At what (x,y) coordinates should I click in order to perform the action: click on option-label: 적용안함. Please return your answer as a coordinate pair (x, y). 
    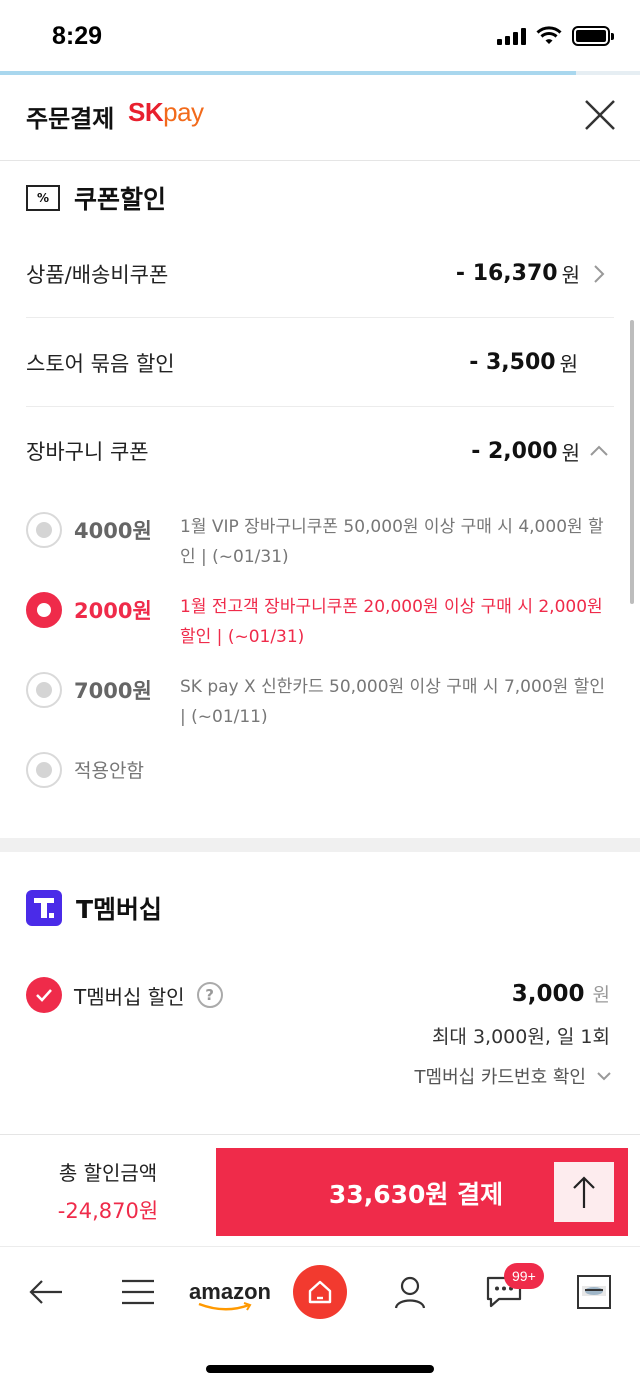
    Looking at the image, I should click on (109, 771).